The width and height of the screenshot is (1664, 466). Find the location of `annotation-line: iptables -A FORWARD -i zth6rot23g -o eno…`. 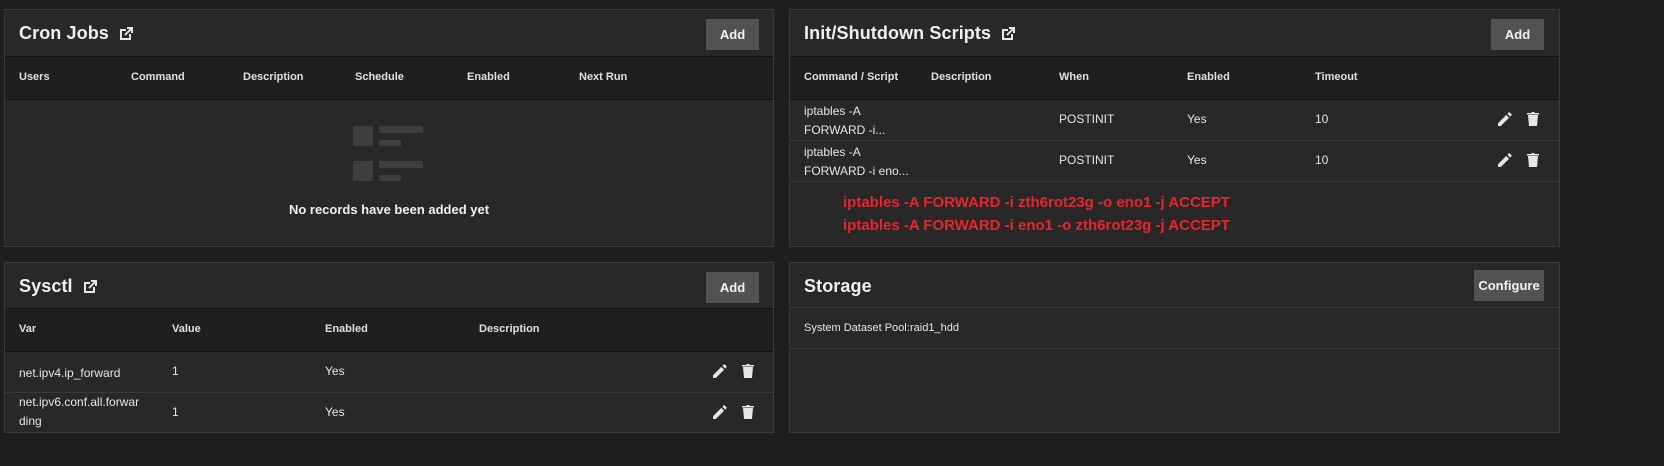

annotation-line: iptables -A FORWARD -i zth6rot23g -o eno… is located at coordinates (1036, 202).